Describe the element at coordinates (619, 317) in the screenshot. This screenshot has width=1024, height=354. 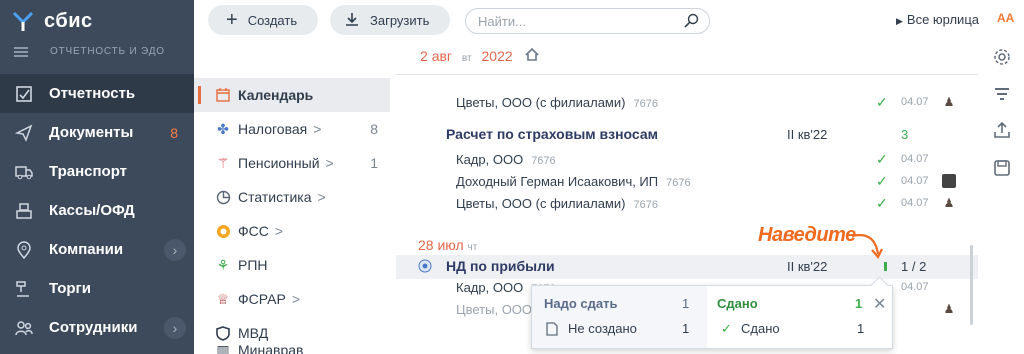
I see `popup-need-column: Надо сдать 1 Не создано 1` at that location.